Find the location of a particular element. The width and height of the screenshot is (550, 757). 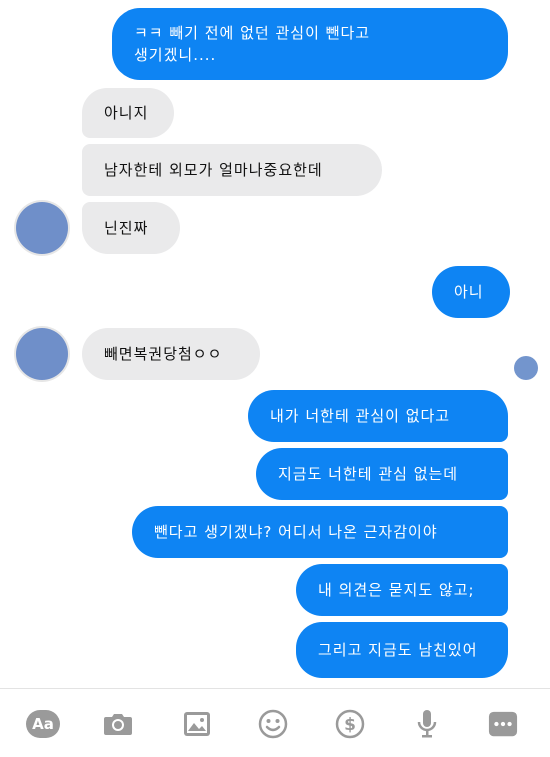

image-icon is located at coordinates (197, 724).